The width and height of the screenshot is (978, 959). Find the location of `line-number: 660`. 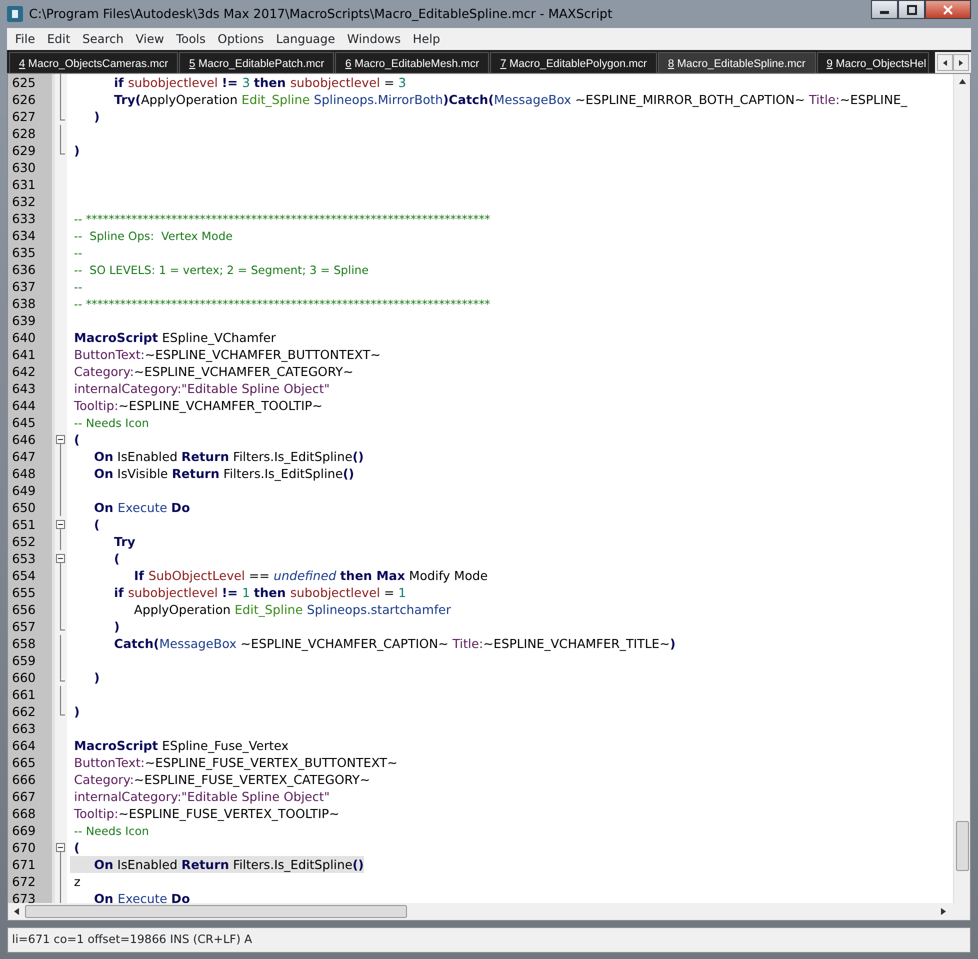

line-number: 660 is located at coordinates (24, 677).